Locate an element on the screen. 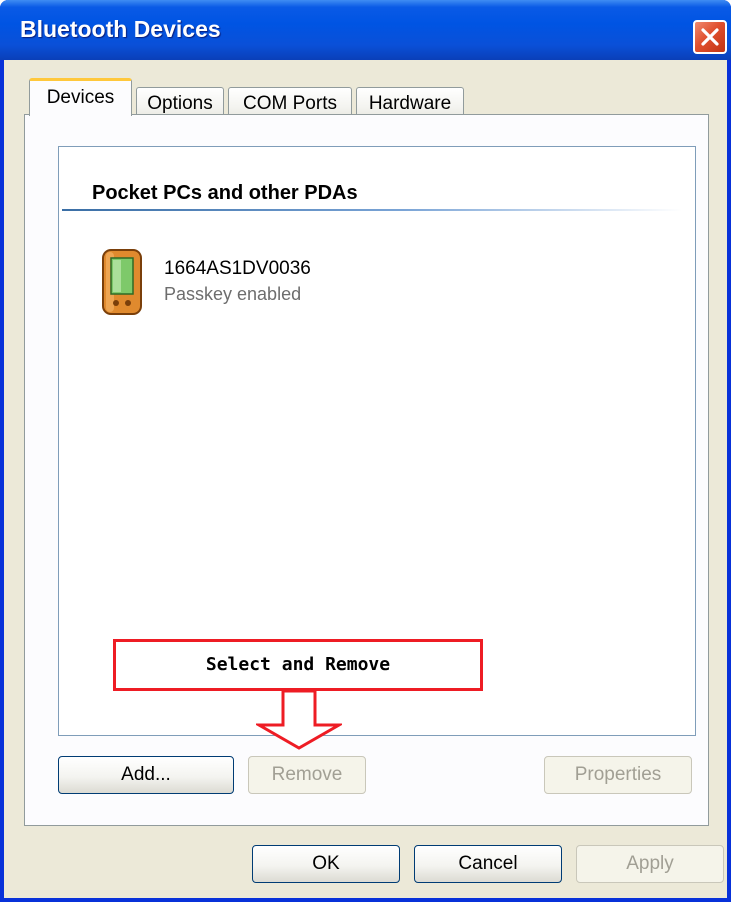 This screenshot has width=731, height=902. group-header-divider is located at coordinates (372, 210).